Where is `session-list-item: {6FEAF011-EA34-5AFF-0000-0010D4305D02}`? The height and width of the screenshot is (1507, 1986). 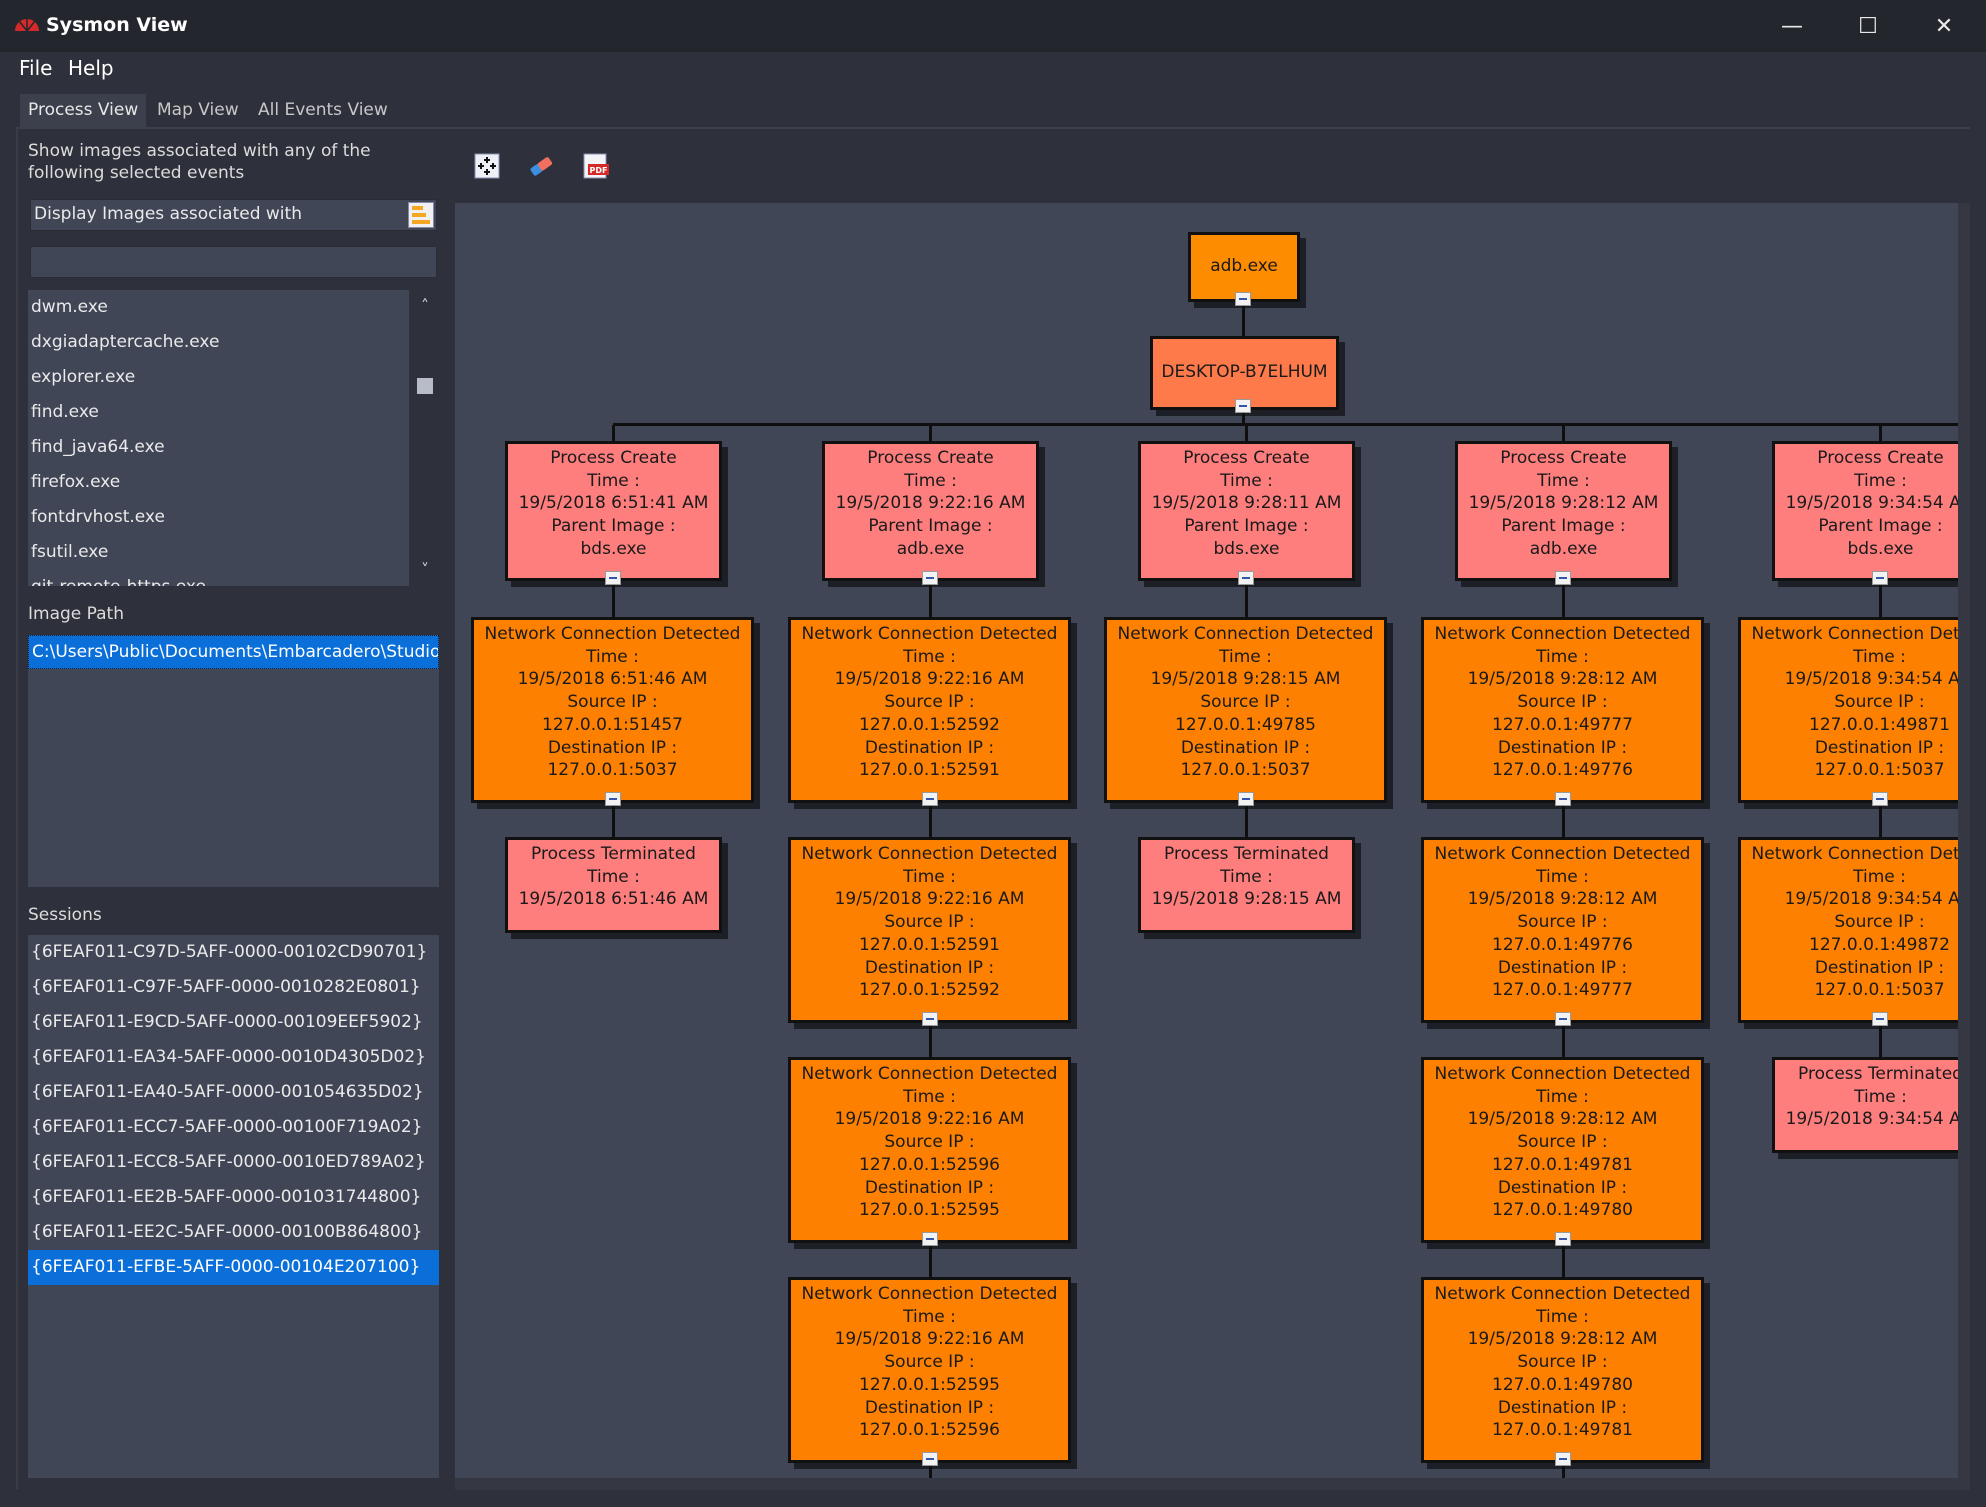 session-list-item: {6FEAF011-EA34-5AFF-0000-0010D4305D02} is located at coordinates (233, 1057).